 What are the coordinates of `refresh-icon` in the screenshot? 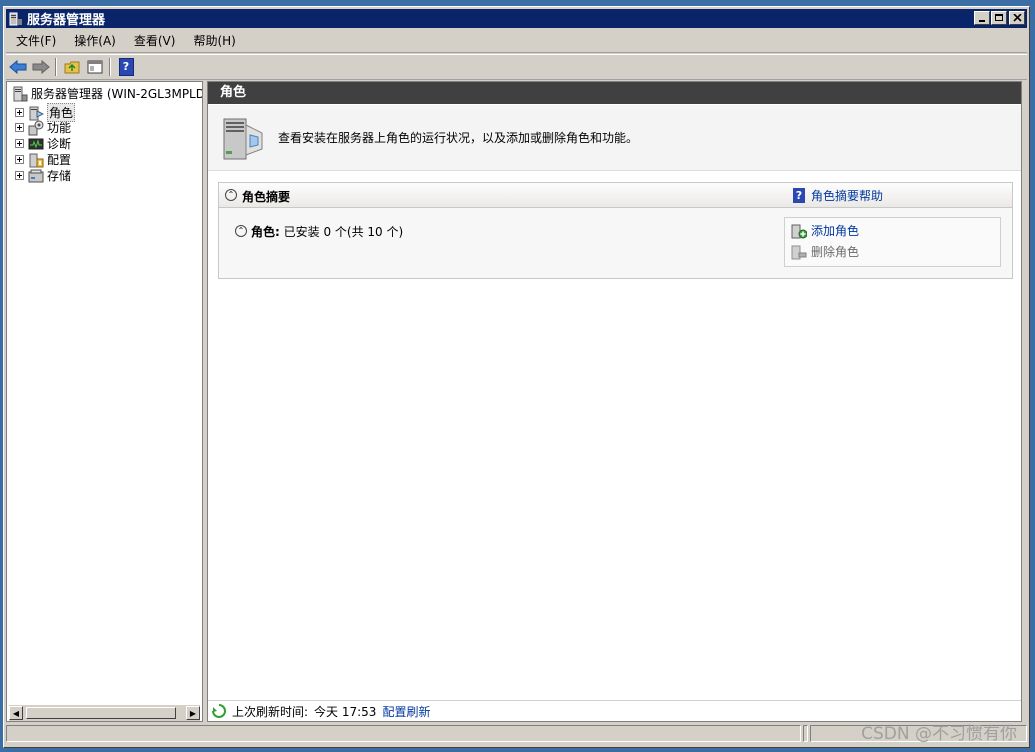 It's located at (219, 711).